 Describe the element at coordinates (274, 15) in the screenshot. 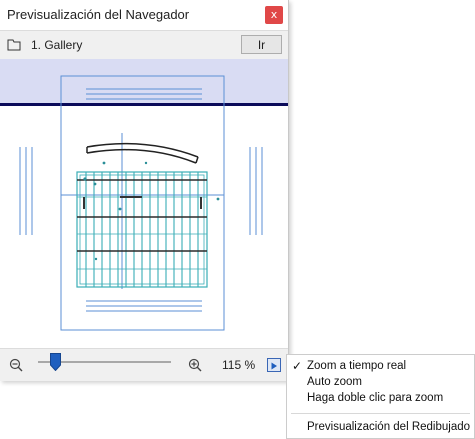

I see `close-button: x` at that location.